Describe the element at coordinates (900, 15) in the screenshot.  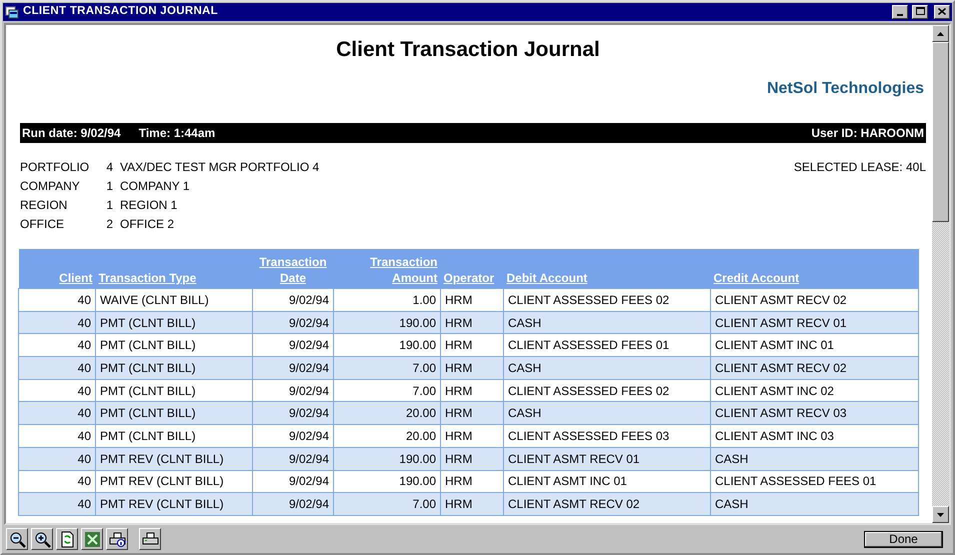
I see `minimize-icon` at that location.